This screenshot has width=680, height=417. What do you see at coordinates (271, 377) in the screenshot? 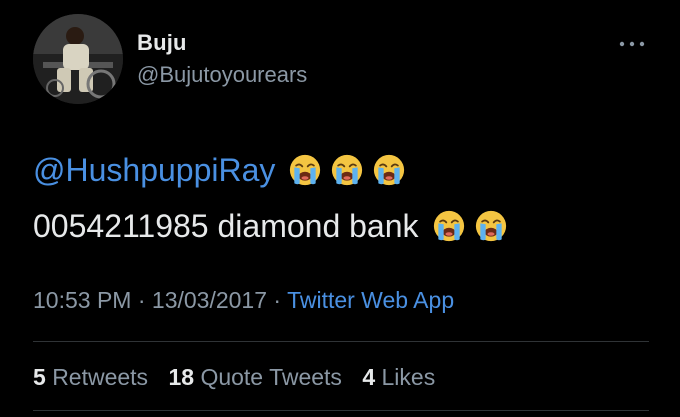
I see `quote-tweets-label: Quote Tweets` at bounding box center [271, 377].